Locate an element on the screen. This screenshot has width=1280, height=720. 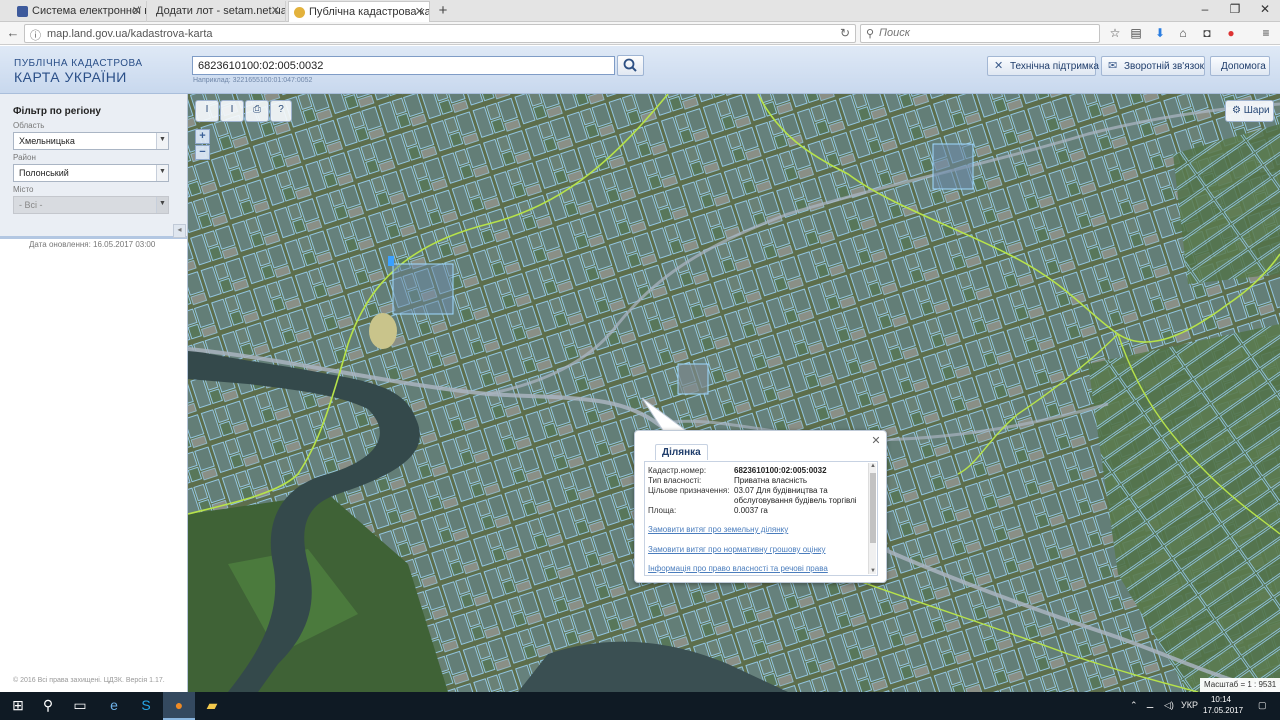
browser-search-input is located at coordinates (984, 33).